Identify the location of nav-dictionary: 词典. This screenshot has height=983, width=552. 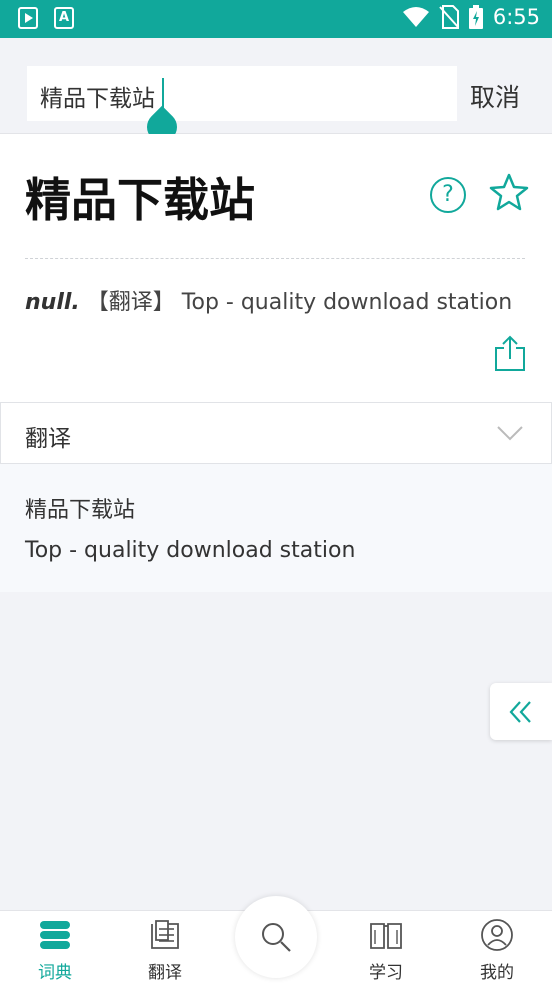
(55, 947).